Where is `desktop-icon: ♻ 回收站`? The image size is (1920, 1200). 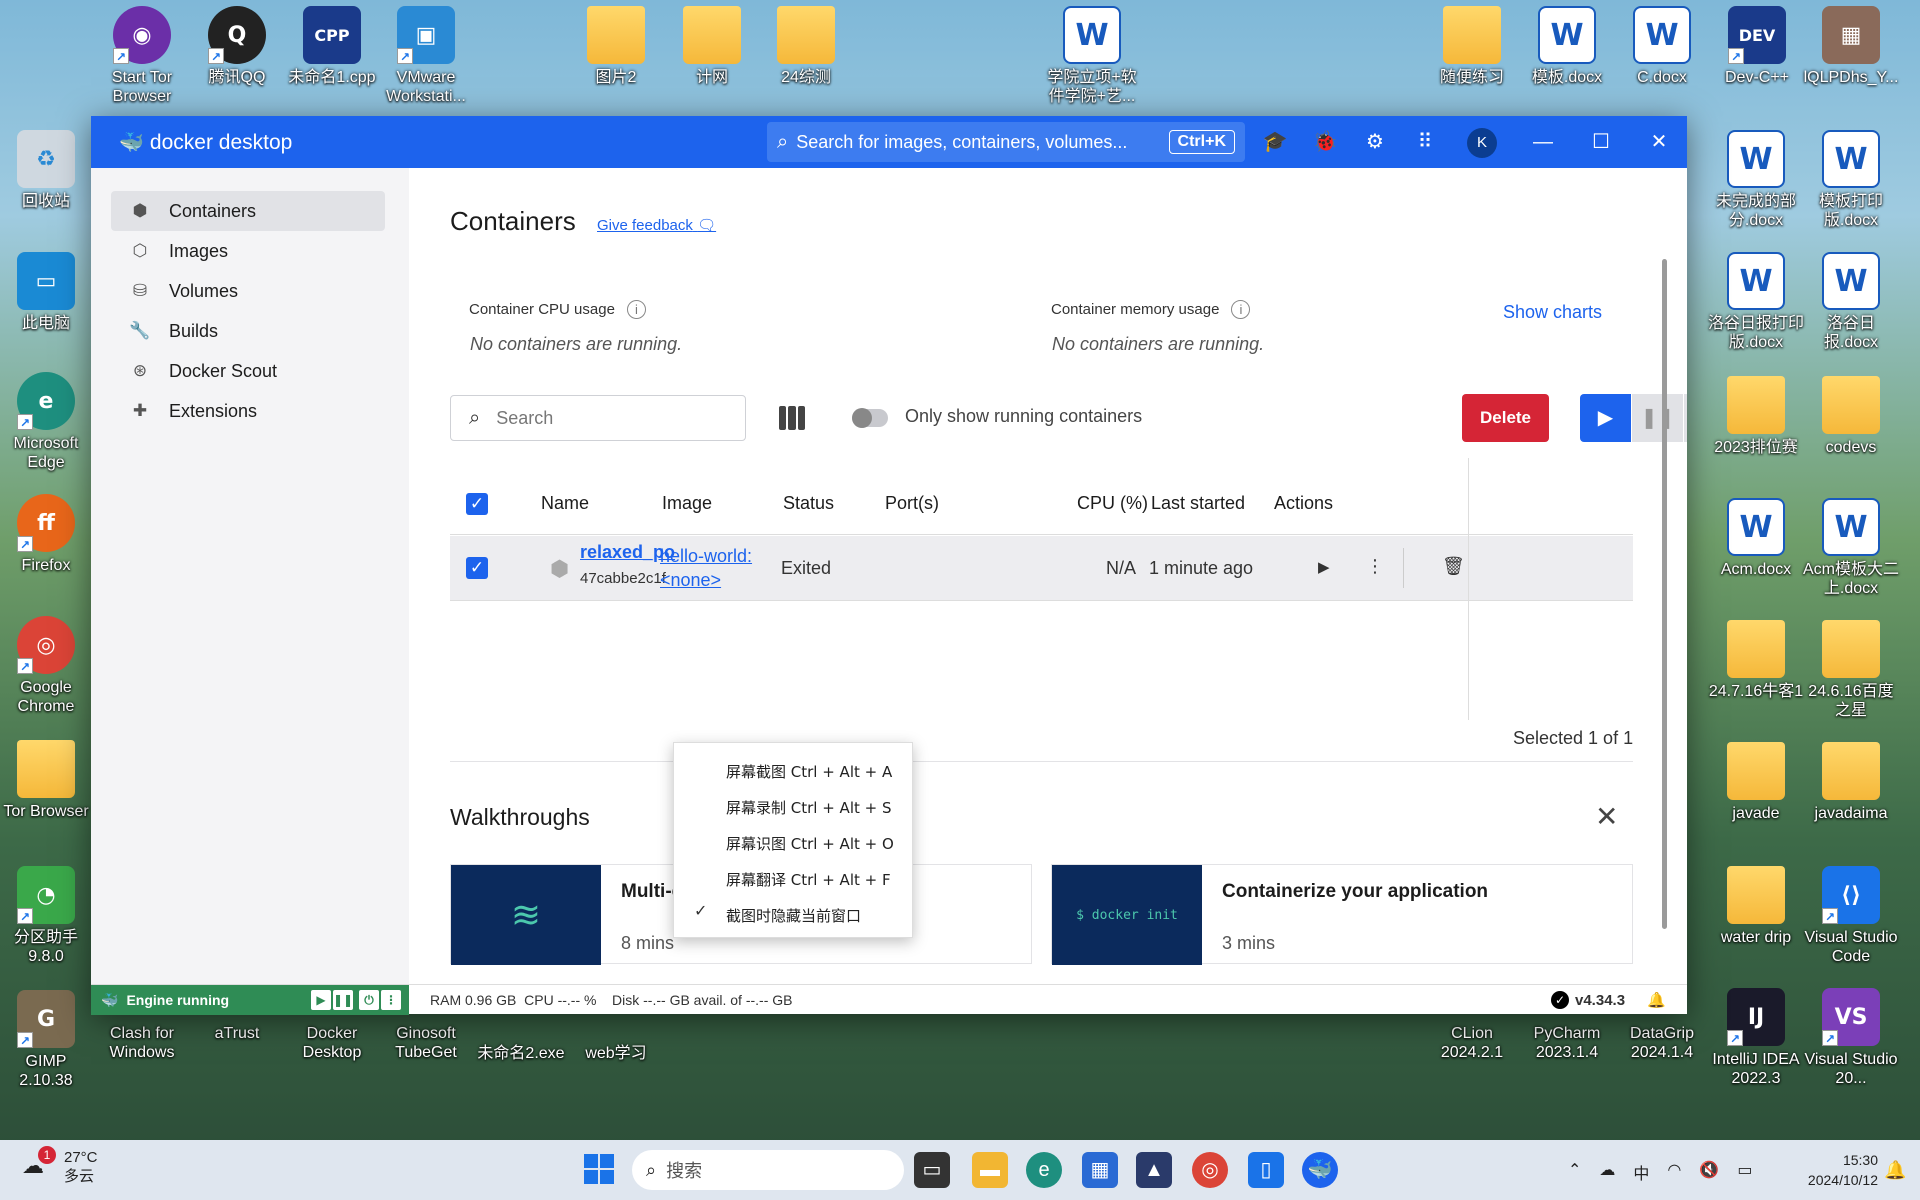
desktop-icon: ♻ 回收站 is located at coordinates (47, 170).